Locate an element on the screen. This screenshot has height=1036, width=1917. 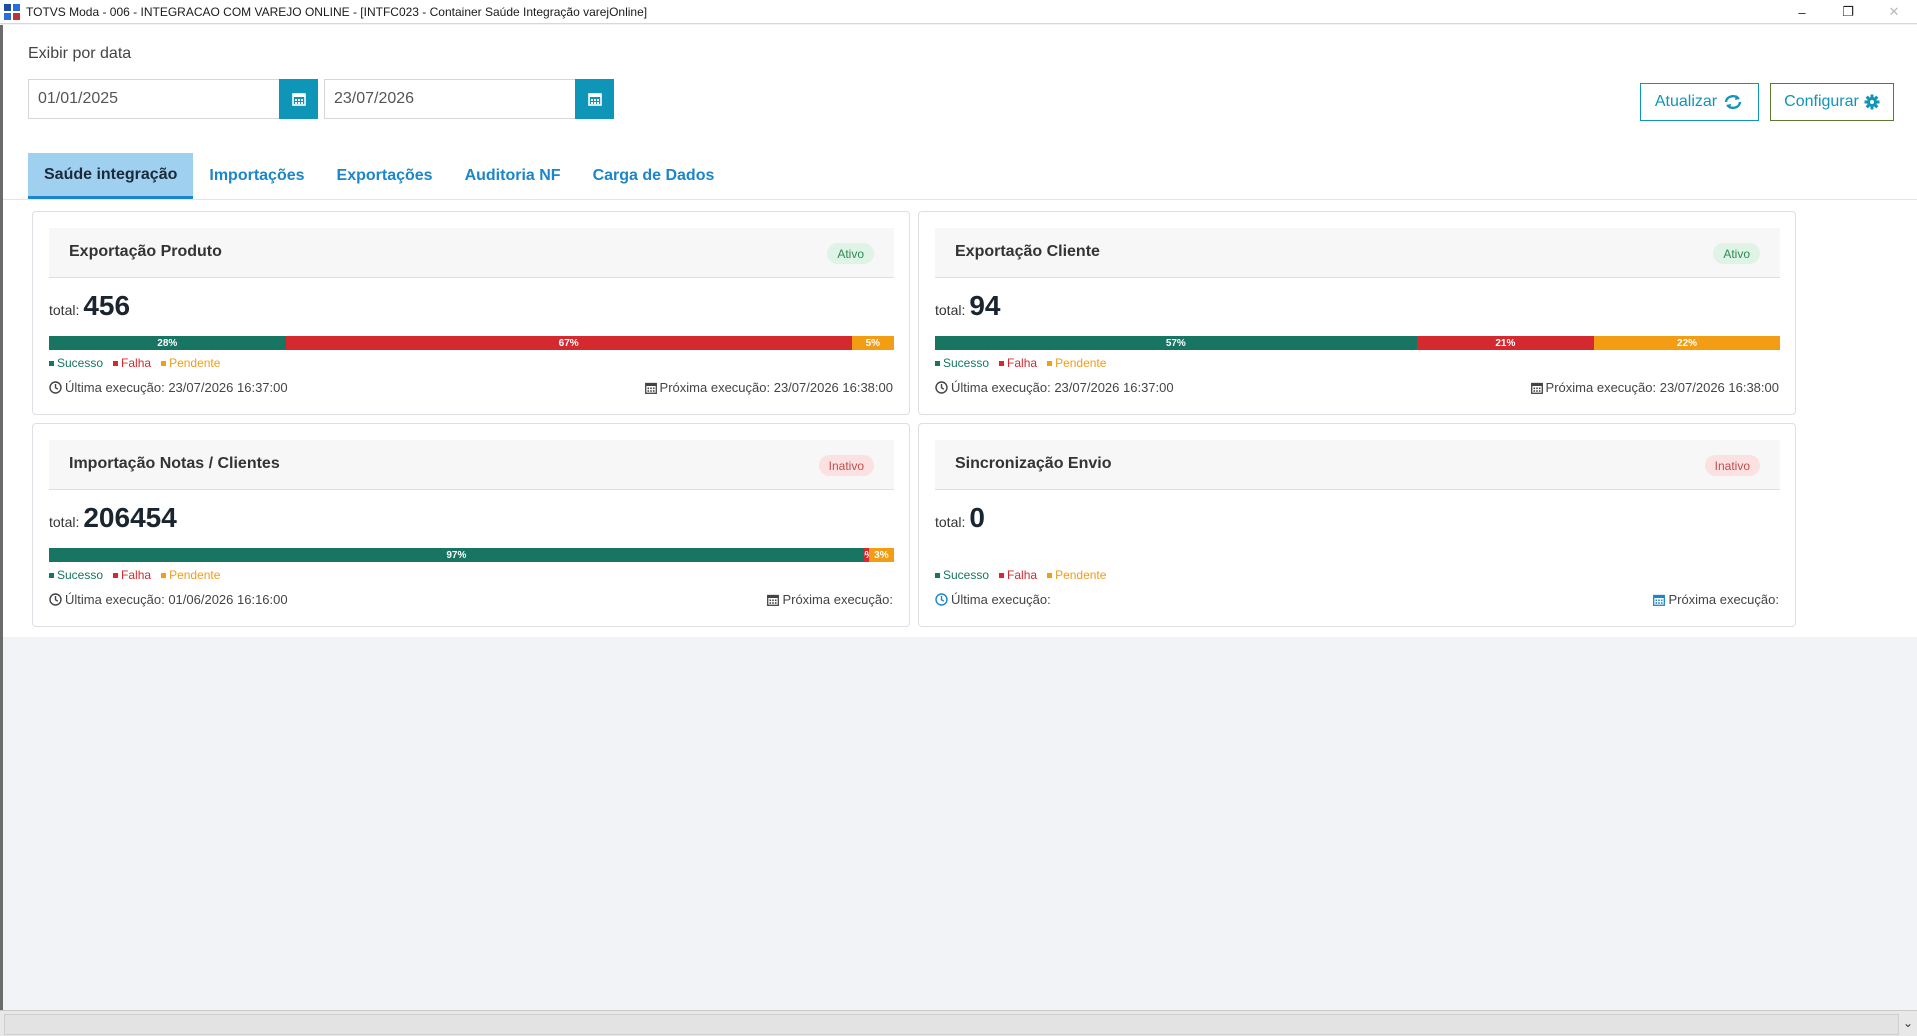
close-button: ✕ is located at coordinates (1894, 12).